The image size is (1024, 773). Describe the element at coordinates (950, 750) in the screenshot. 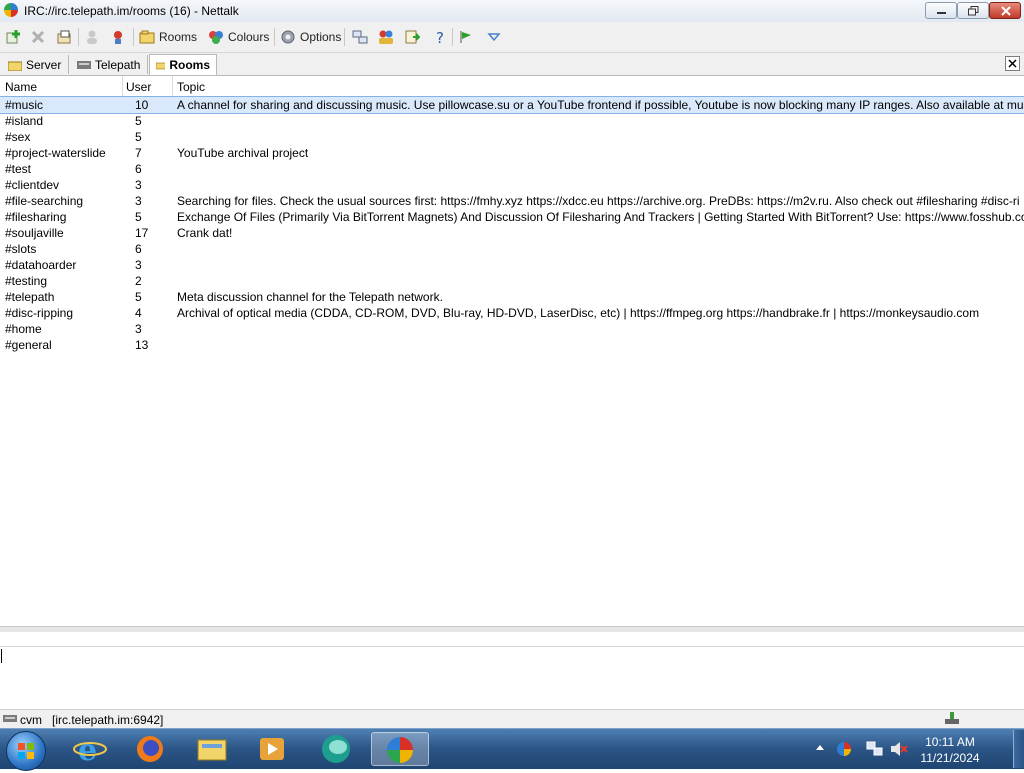

I see `system-clock: 10:11 AM 11/21/2024` at that location.